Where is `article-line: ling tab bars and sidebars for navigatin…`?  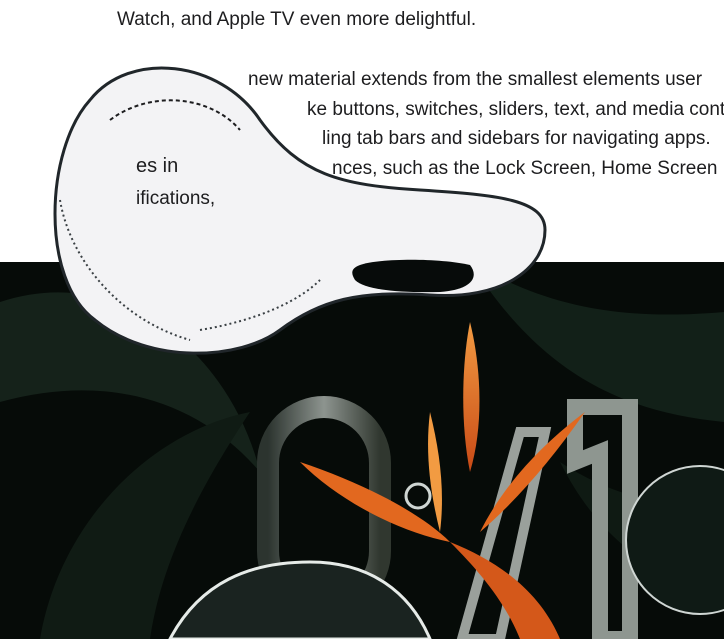 article-line: ling tab bars and sidebars for navigatin… is located at coordinates (516, 138).